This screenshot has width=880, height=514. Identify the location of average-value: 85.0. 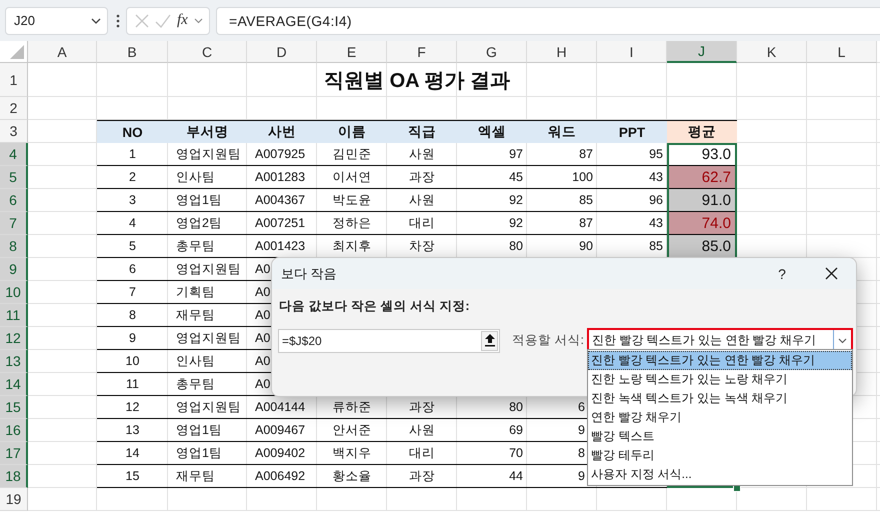
(702, 246).